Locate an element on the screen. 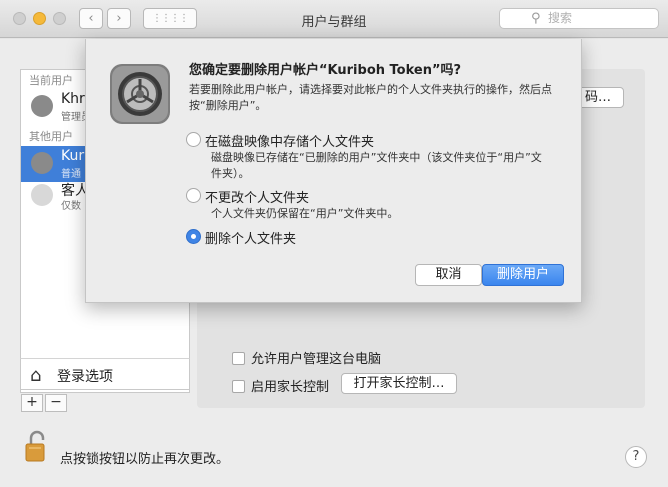 The width and height of the screenshot is (668, 487). current-user-header: 当前用户 is located at coordinates (51, 80).